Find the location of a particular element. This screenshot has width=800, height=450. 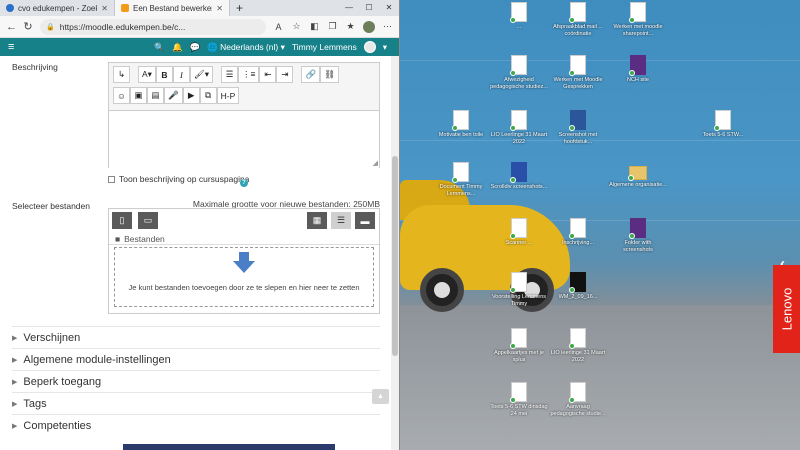

scrollbar is located at coordinates (395, 253).